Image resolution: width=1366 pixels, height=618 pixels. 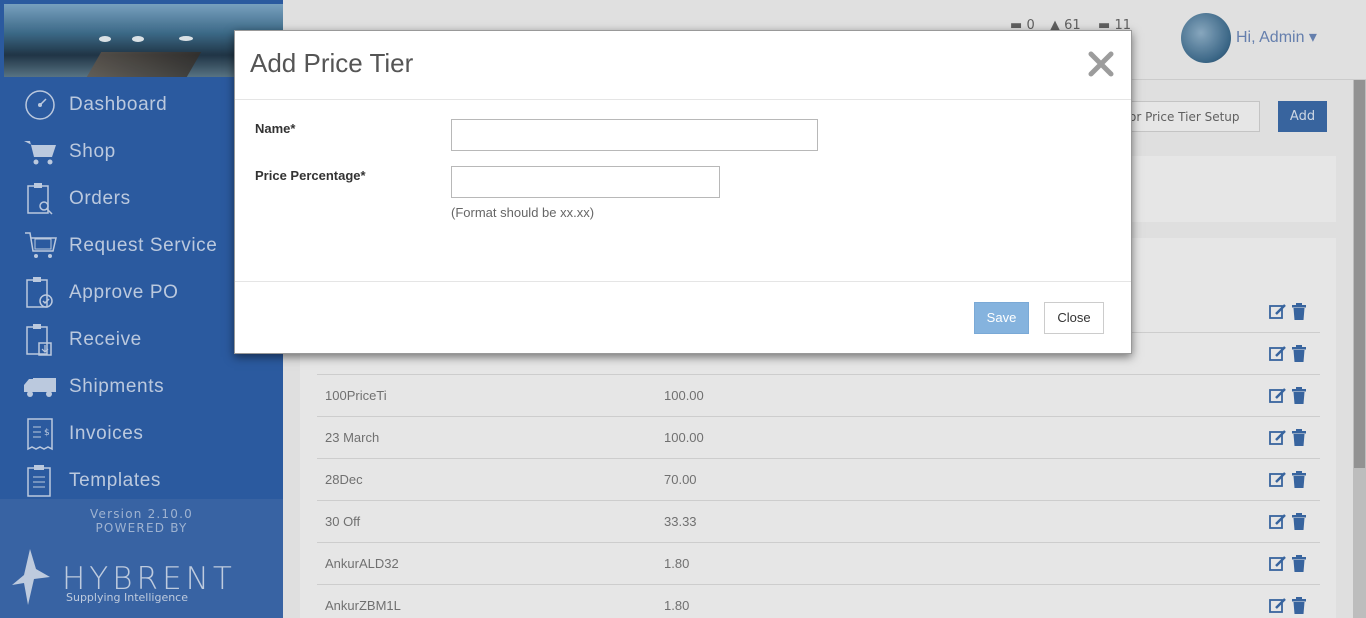 I want to click on modal-title: Add Price Tier, so click(x=332, y=63).